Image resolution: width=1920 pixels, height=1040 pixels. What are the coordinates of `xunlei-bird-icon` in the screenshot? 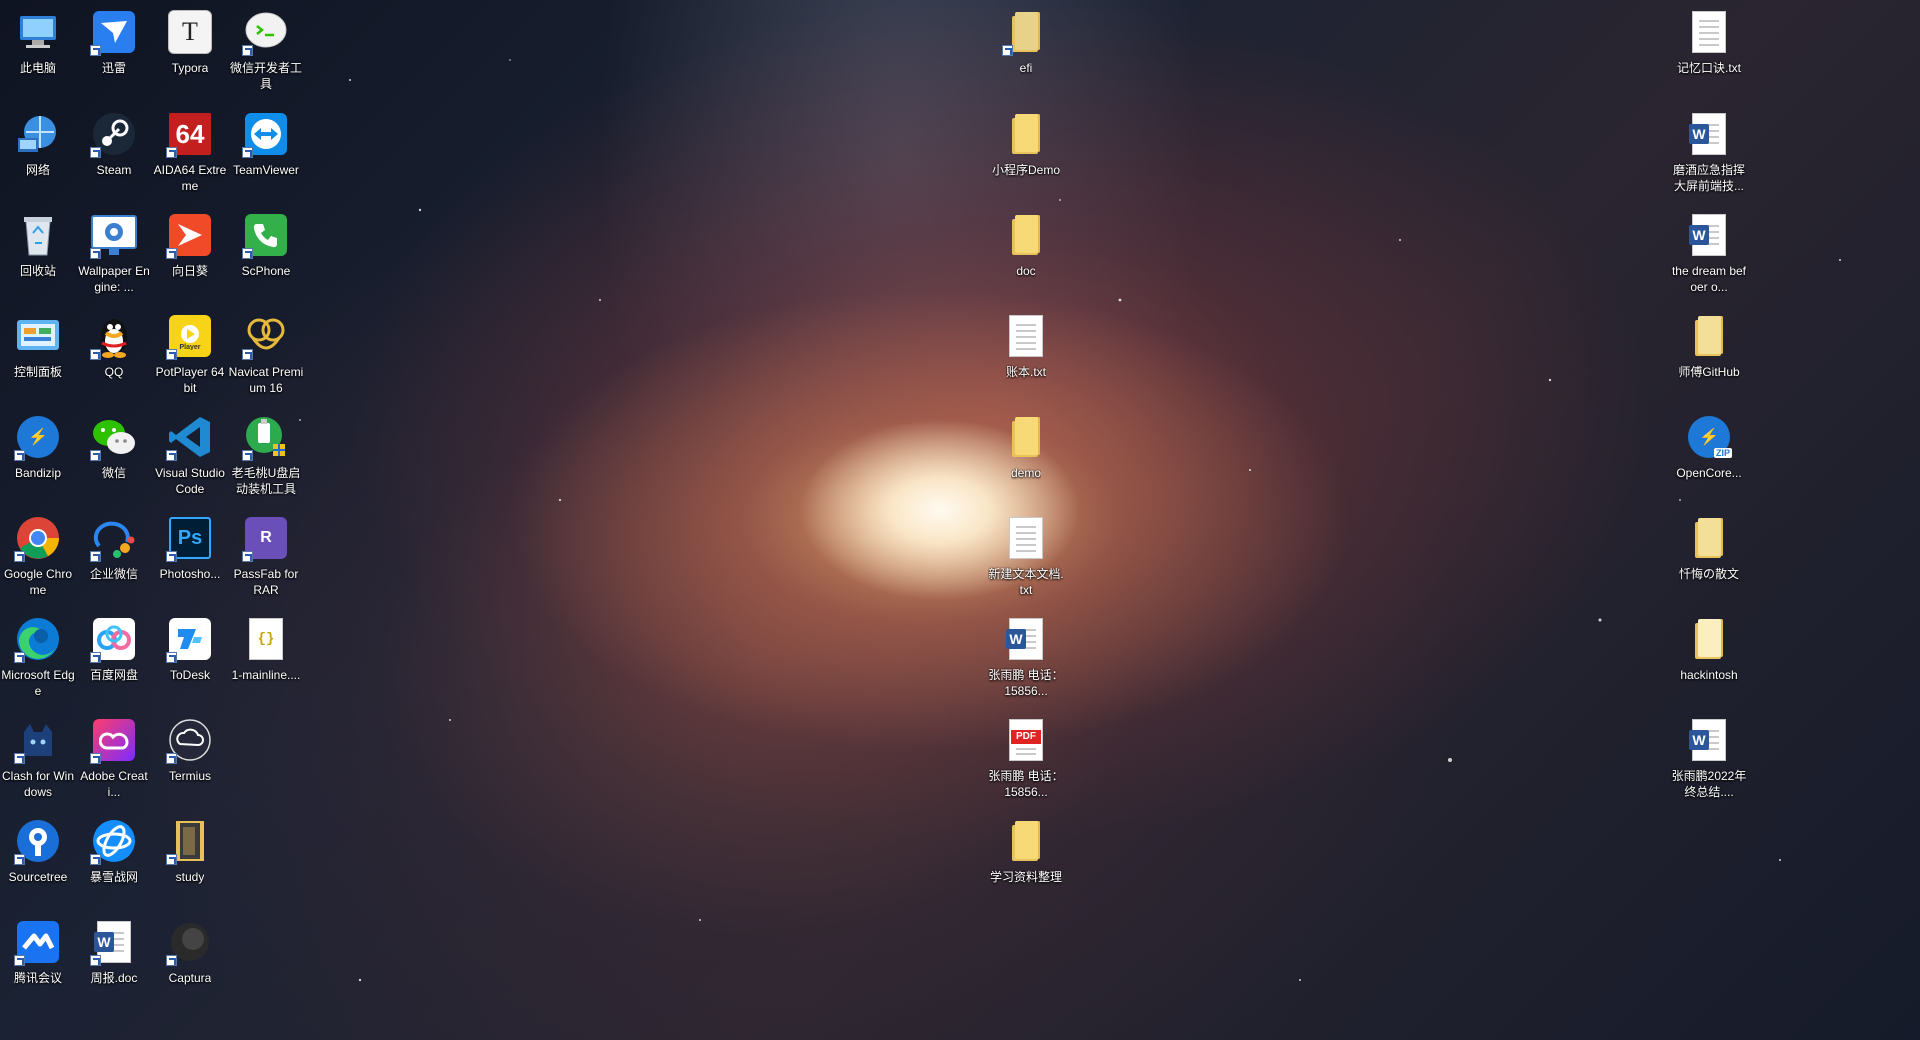 It's located at (114, 32).